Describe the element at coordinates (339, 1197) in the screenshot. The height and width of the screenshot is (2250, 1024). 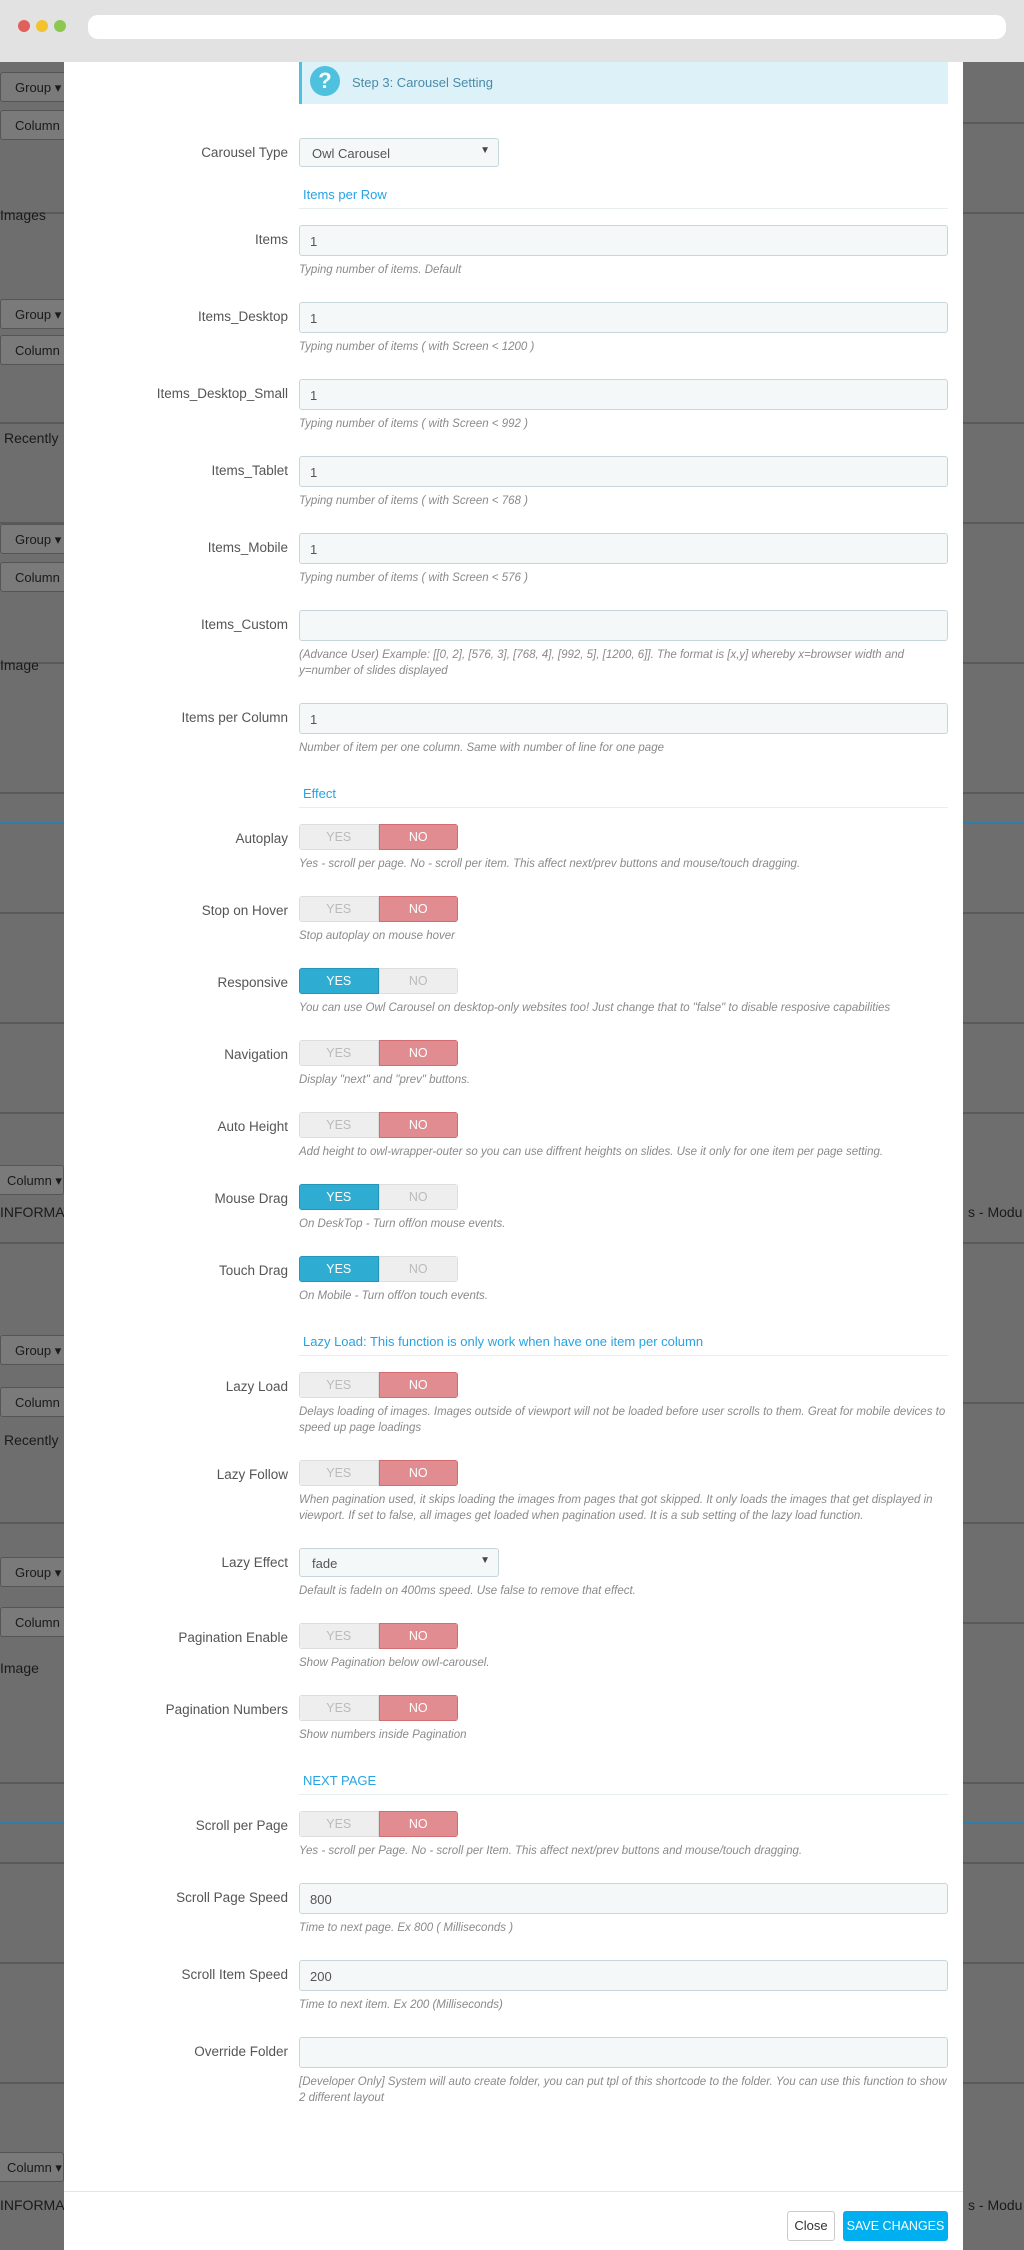
I see `mouse-drag-yes-option: YES` at that location.